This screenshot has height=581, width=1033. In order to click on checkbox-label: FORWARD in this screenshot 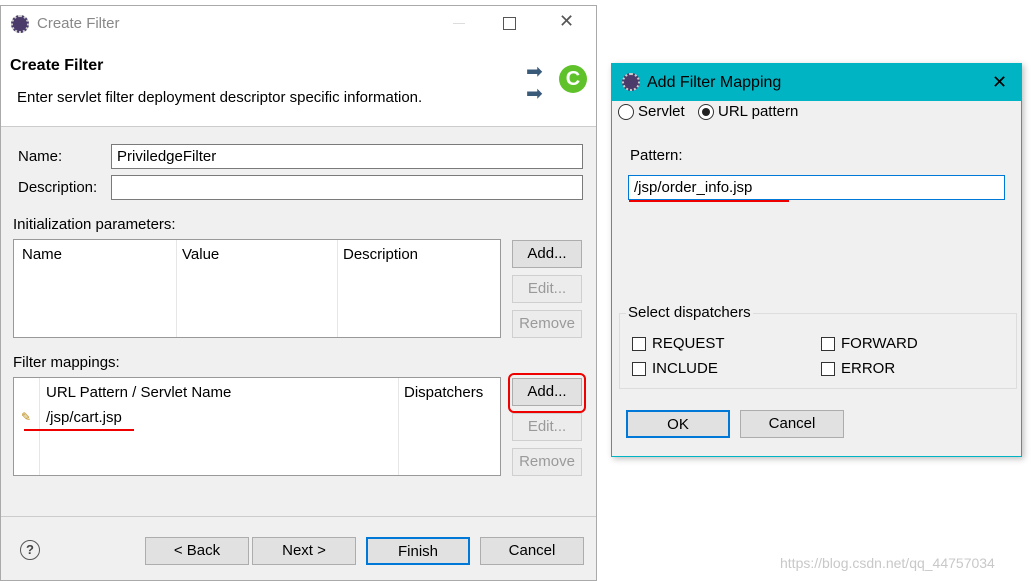, I will do `click(879, 343)`.